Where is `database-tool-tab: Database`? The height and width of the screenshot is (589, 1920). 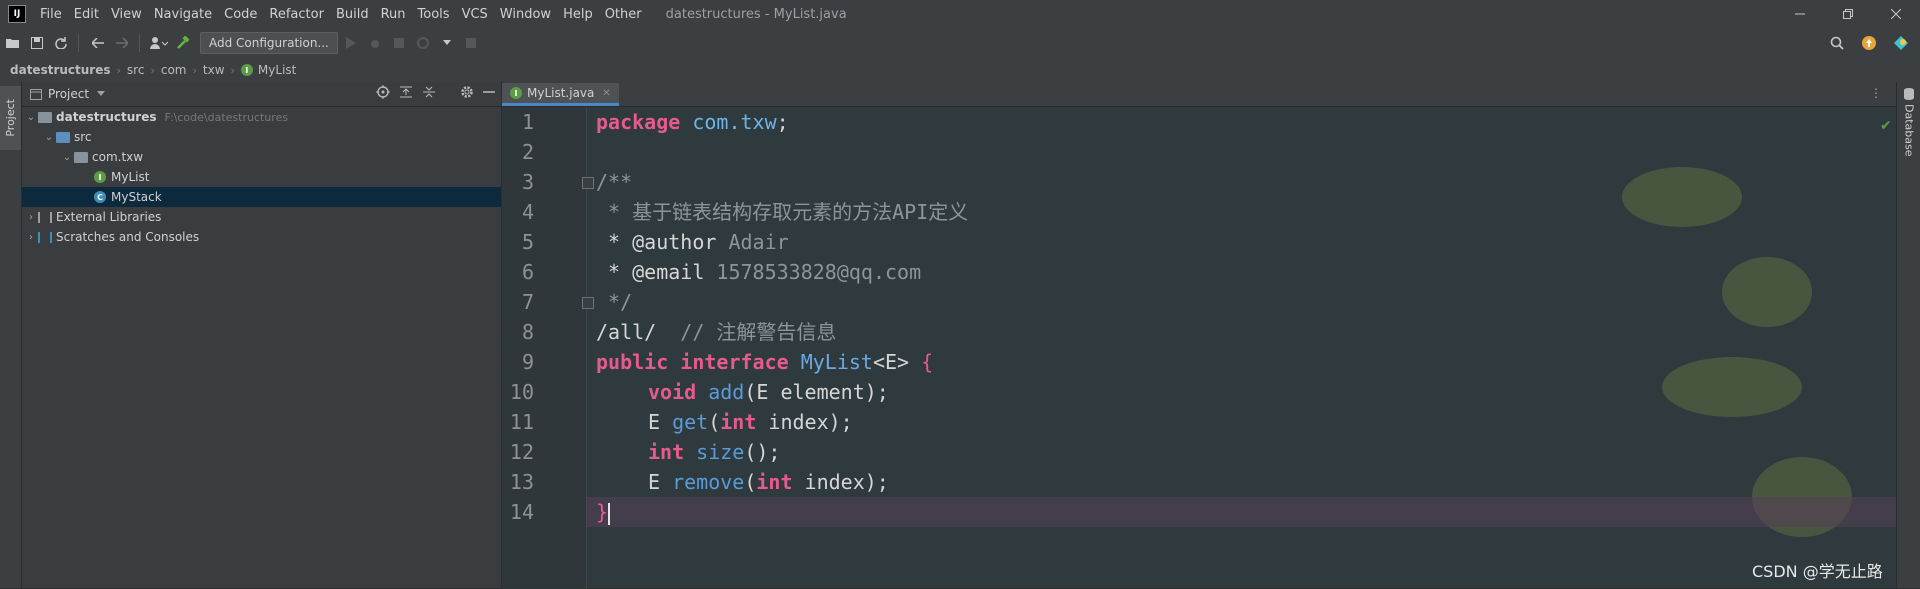 database-tool-tab: Database is located at coordinates (1909, 122).